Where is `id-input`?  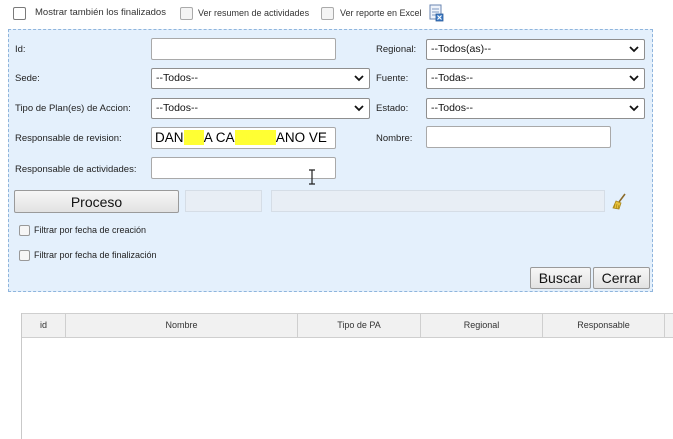 id-input is located at coordinates (243, 49).